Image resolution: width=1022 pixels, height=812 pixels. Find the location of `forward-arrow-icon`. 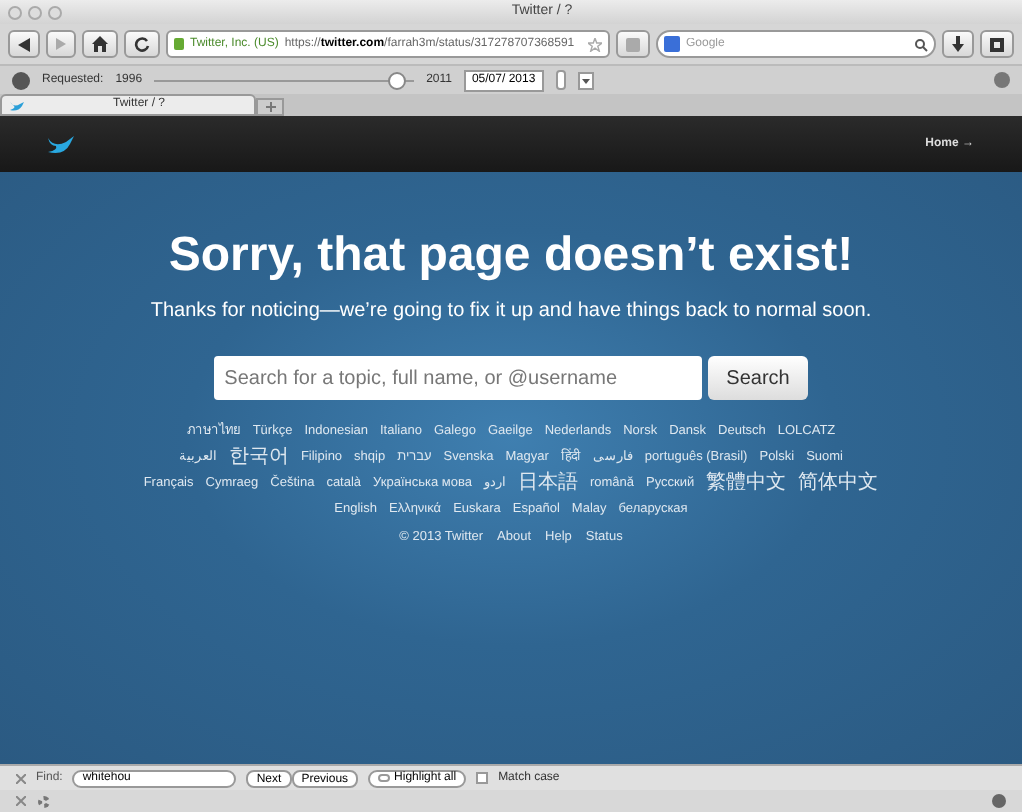

forward-arrow-icon is located at coordinates (61, 44).